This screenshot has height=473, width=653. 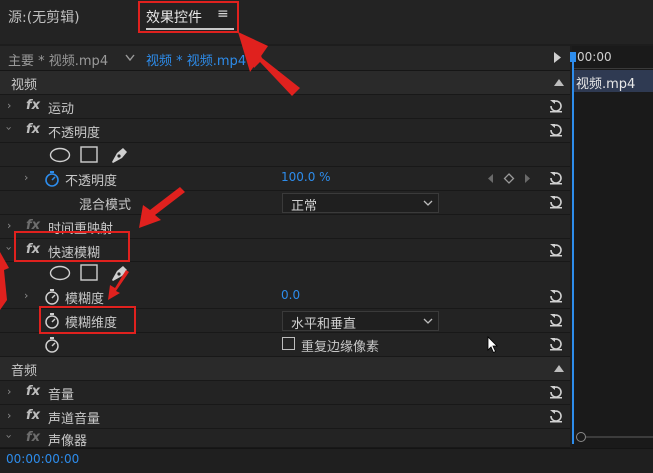 I want to click on blur-dimensions-value: 水平和垂直, so click(x=324, y=324).